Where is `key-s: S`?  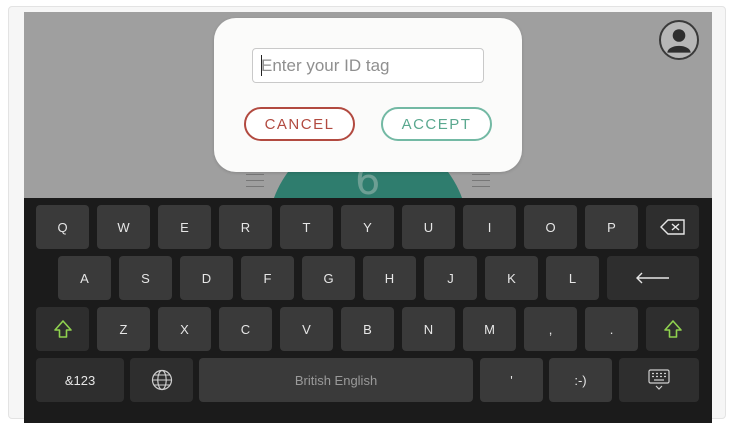 key-s: S is located at coordinates (145, 278).